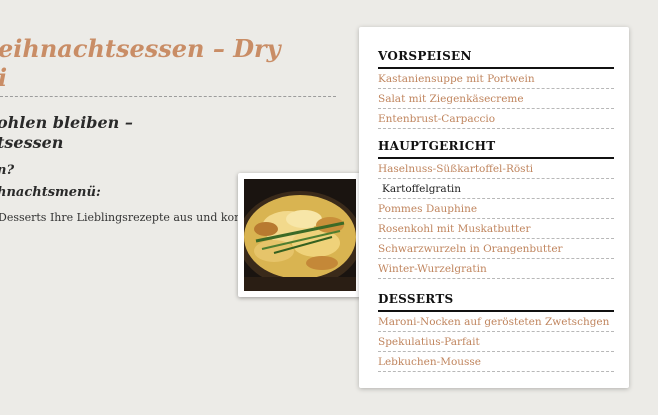 The width and height of the screenshot is (658, 415). I want to click on menu-item-spekulatius-parfait: Spekulatius-Parfait, so click(496, 342).